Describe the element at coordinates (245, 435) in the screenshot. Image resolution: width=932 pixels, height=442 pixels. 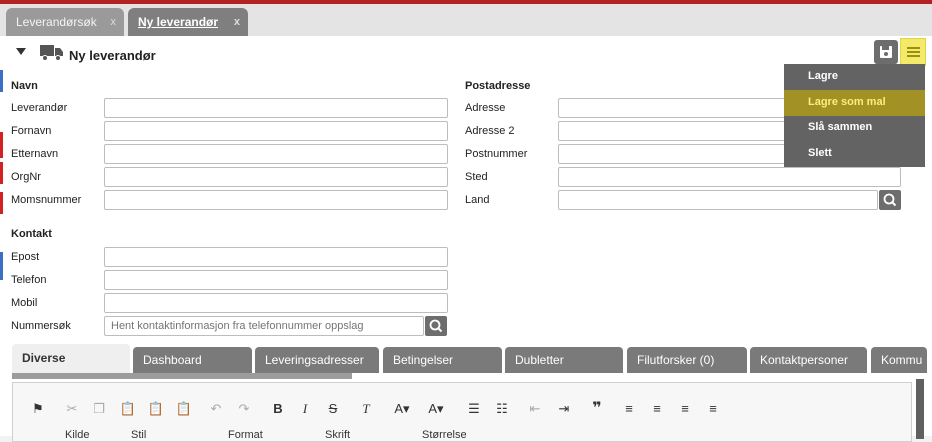
I see `format-select: Format` at that location.